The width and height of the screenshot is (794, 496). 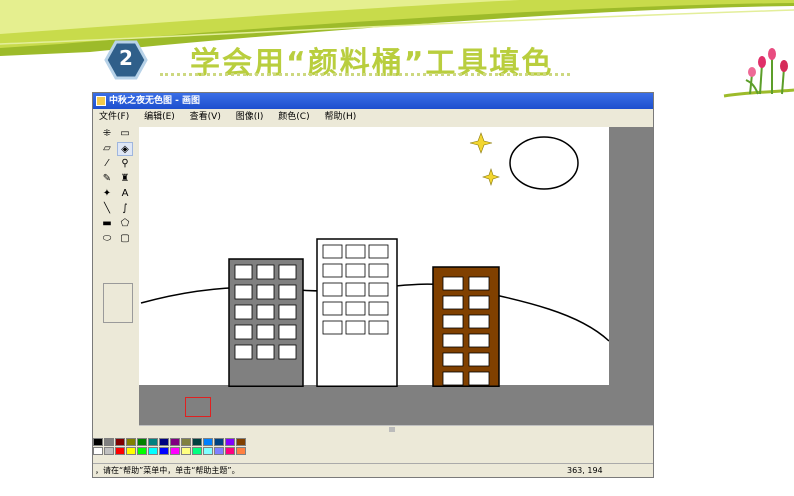 What do you see at coordinates (198, 407) in the screenshot?
I see `selection-marker` at bounding box center [198, 407].